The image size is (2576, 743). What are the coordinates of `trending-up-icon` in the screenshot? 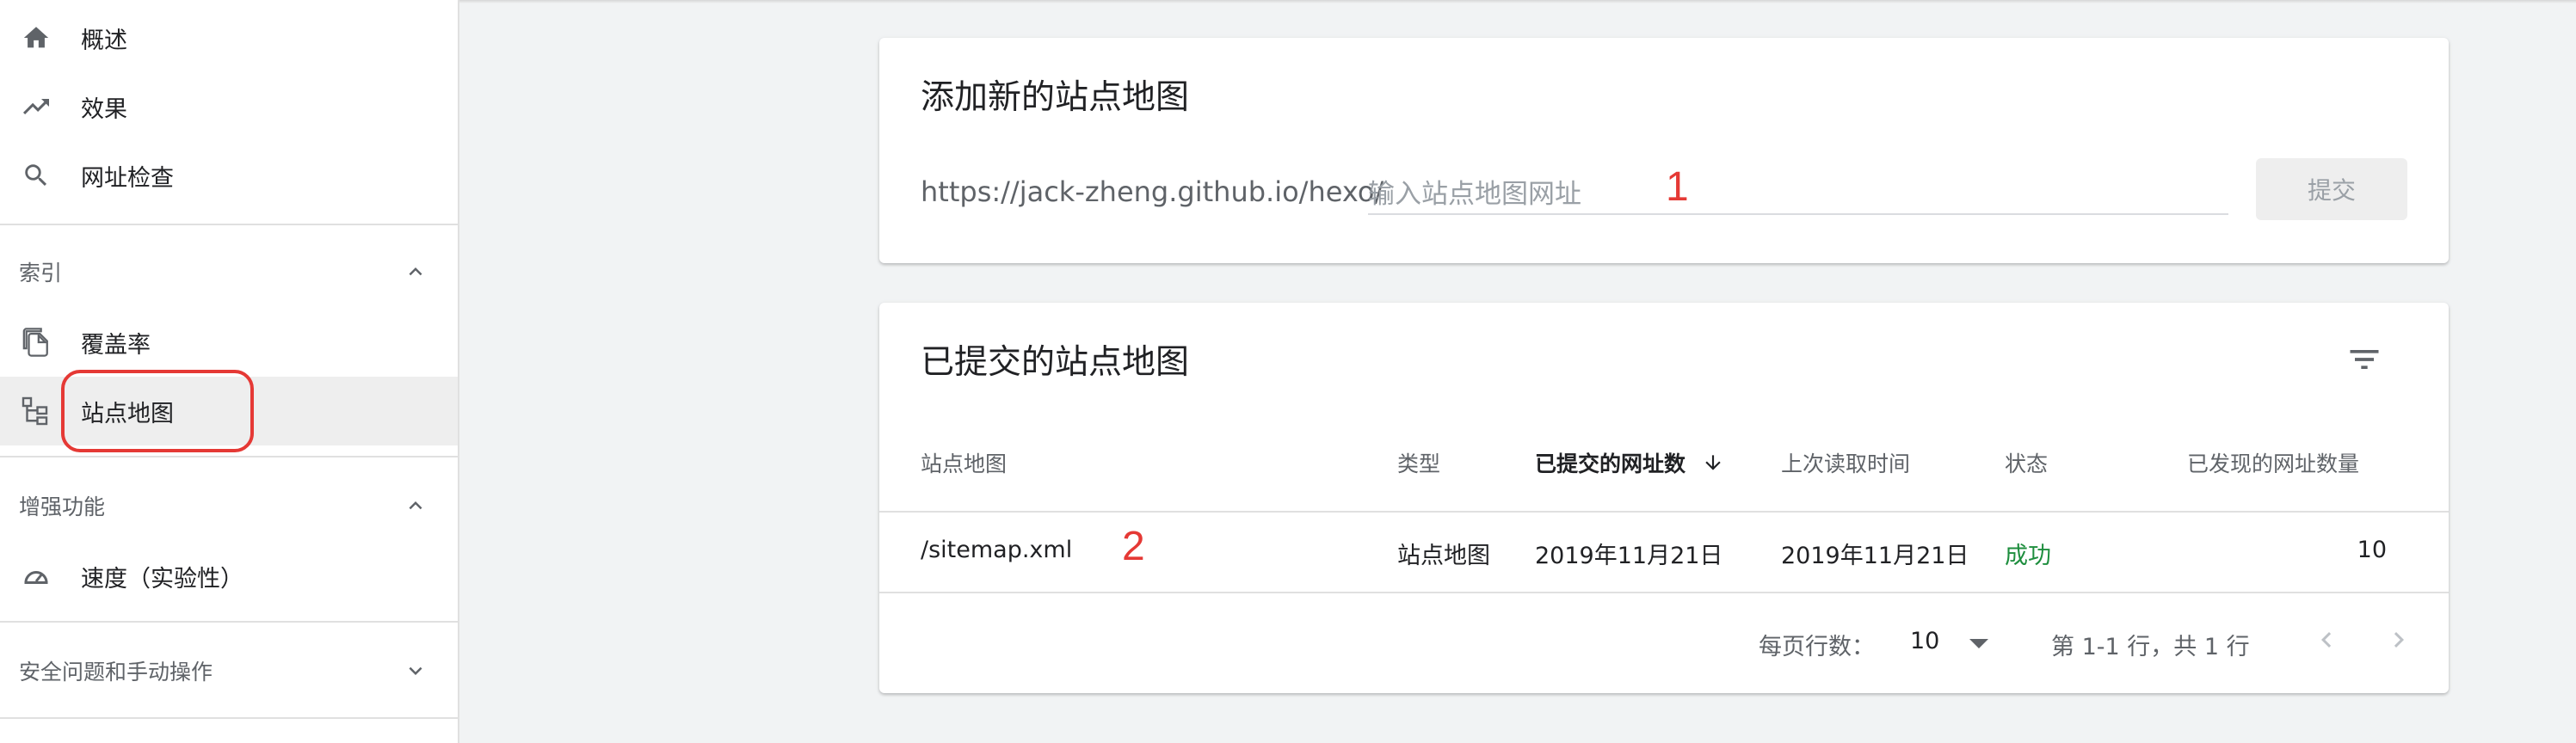 It's located at (36, 106).